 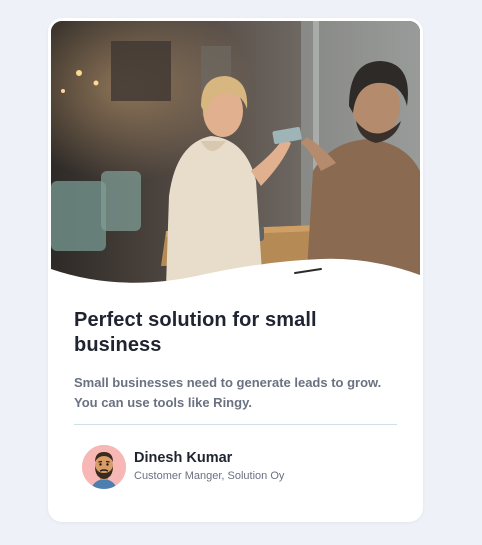 I want to click on bearded-man-avatar-icon, so click(x=104, y=467).